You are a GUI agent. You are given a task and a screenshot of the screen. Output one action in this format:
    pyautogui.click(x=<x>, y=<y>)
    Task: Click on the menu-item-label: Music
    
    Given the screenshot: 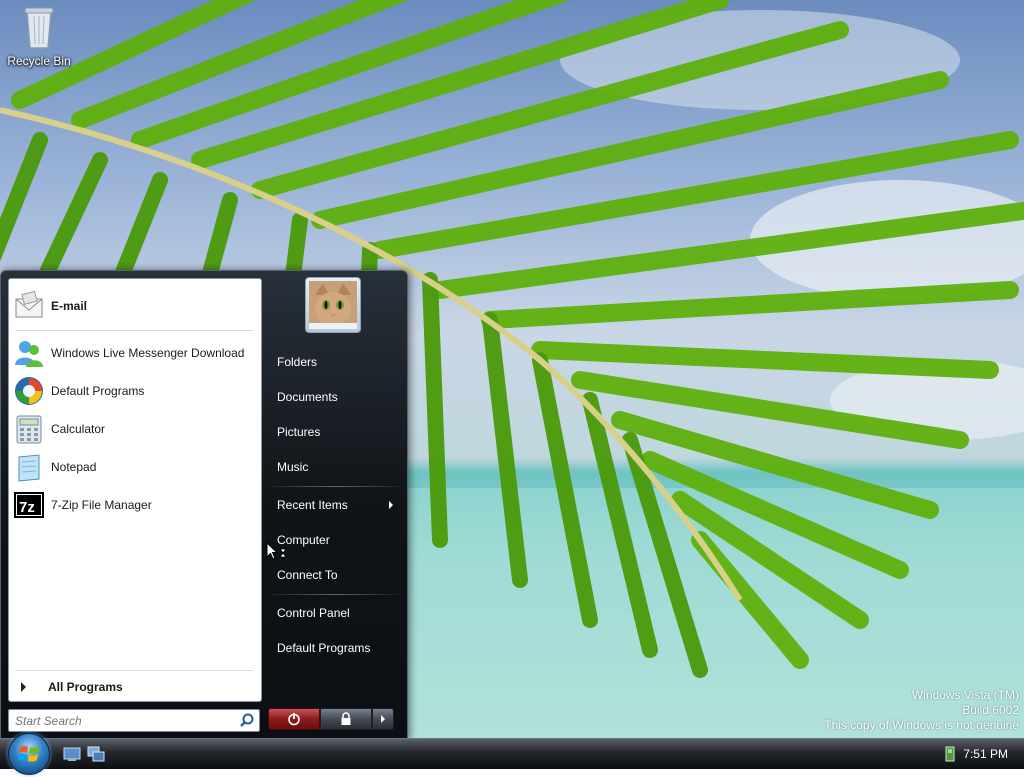 What is the action you would take?
    pyautogui.click(x=293, y=467)
    